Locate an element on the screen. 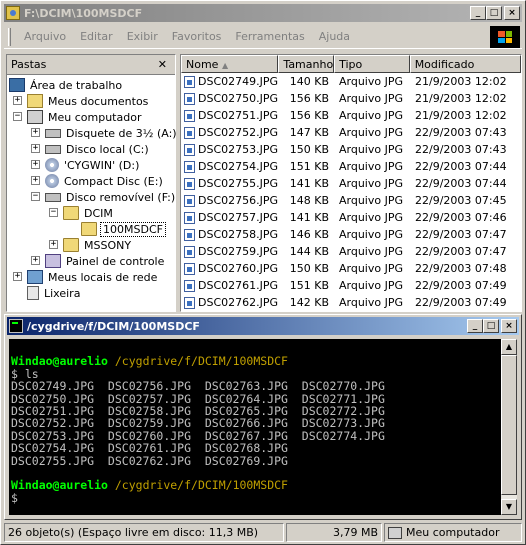 Image resolution: width=526 pixels, height=545 pixels. file-name-cell: DSC02752.JPG is located at coordinates (230, 132).